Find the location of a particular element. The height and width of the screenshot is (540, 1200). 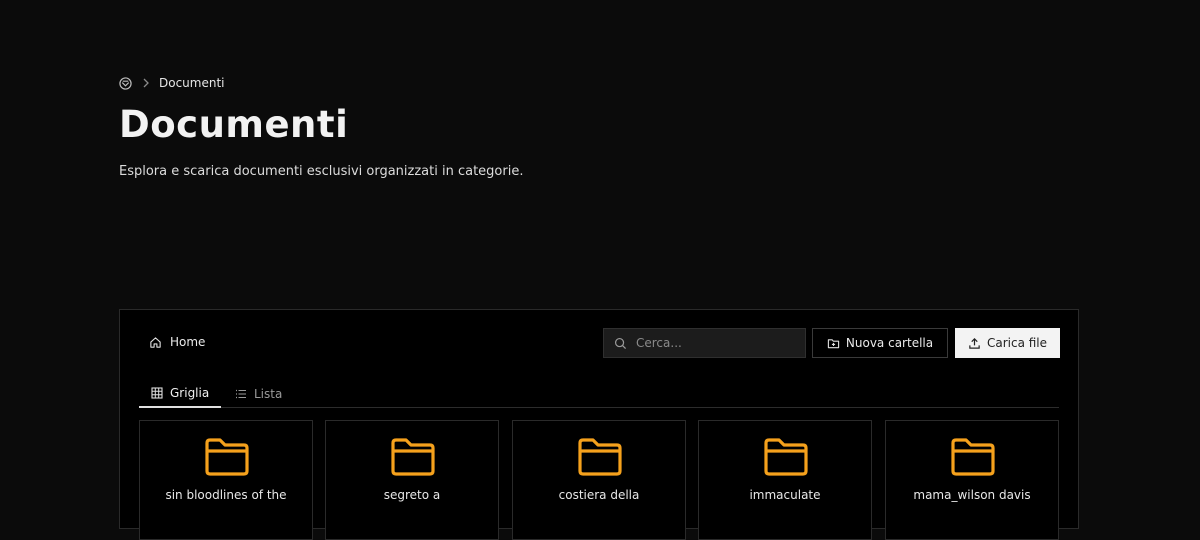

chevron-right-icon is located at coordinates (146, 83).